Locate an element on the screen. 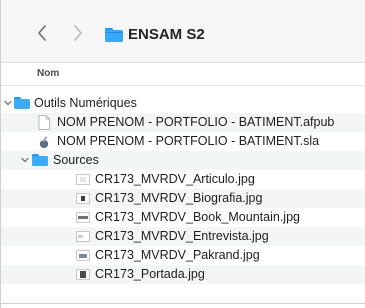 Image resolution: width=365 pixels, height=308 pixels. list-item-pakrand: CR173_MVRDV_Pakrand.jpg is located at coordinates (183, 255).